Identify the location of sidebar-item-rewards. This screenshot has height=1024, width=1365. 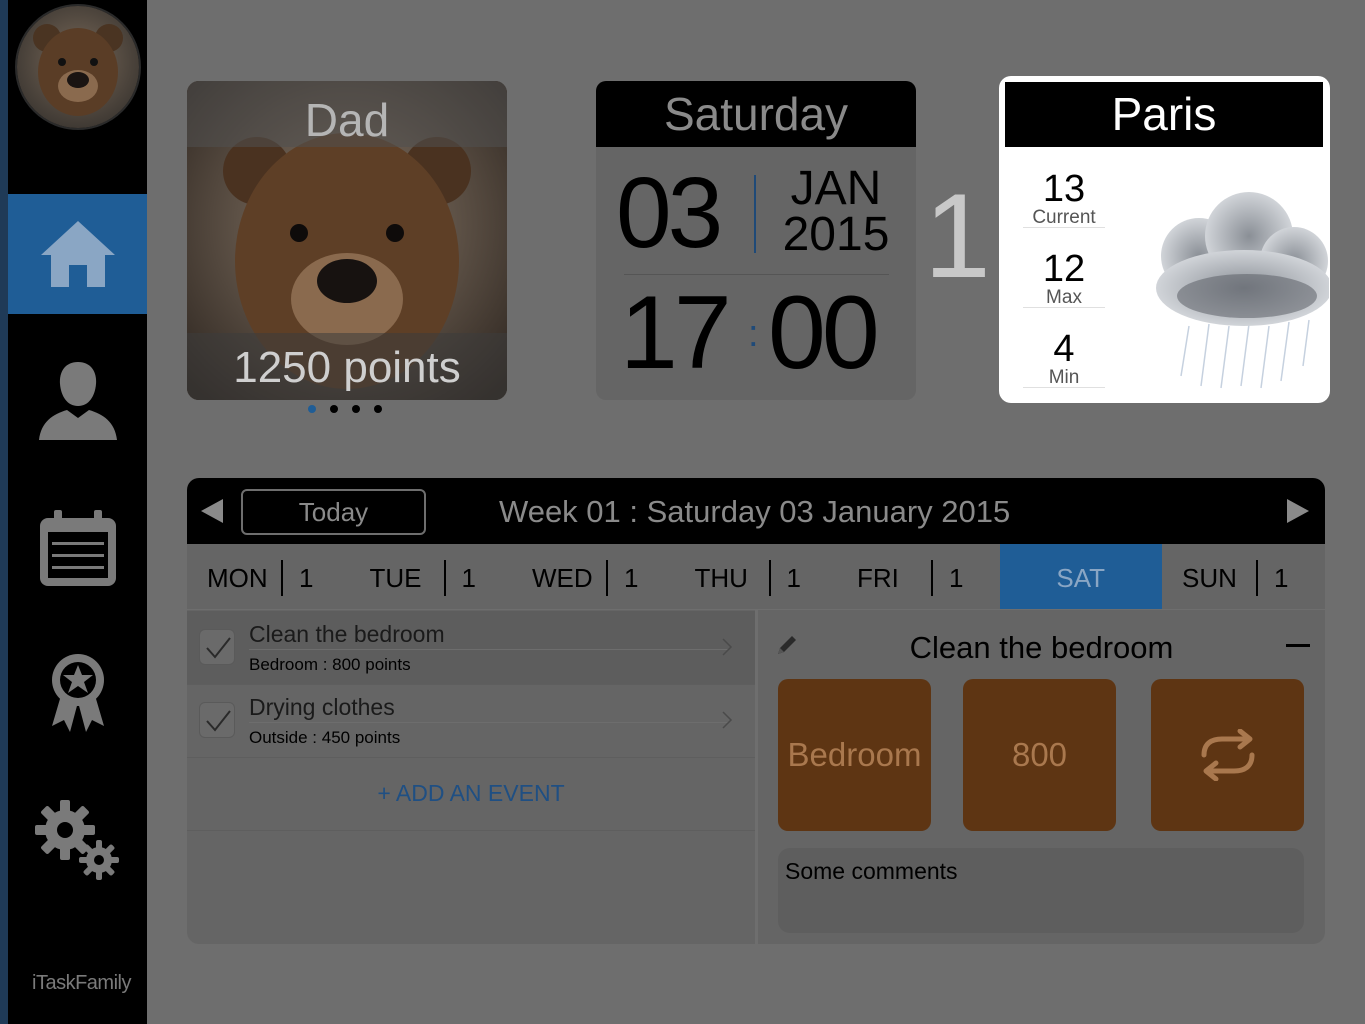
(77, 692).